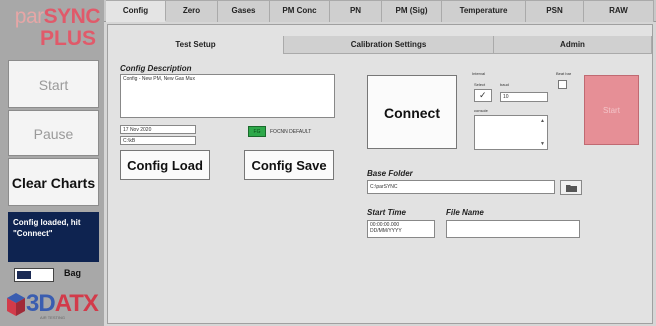 The image size is (656, 326). I want to click on browse-folder-button, so click(571, 187).